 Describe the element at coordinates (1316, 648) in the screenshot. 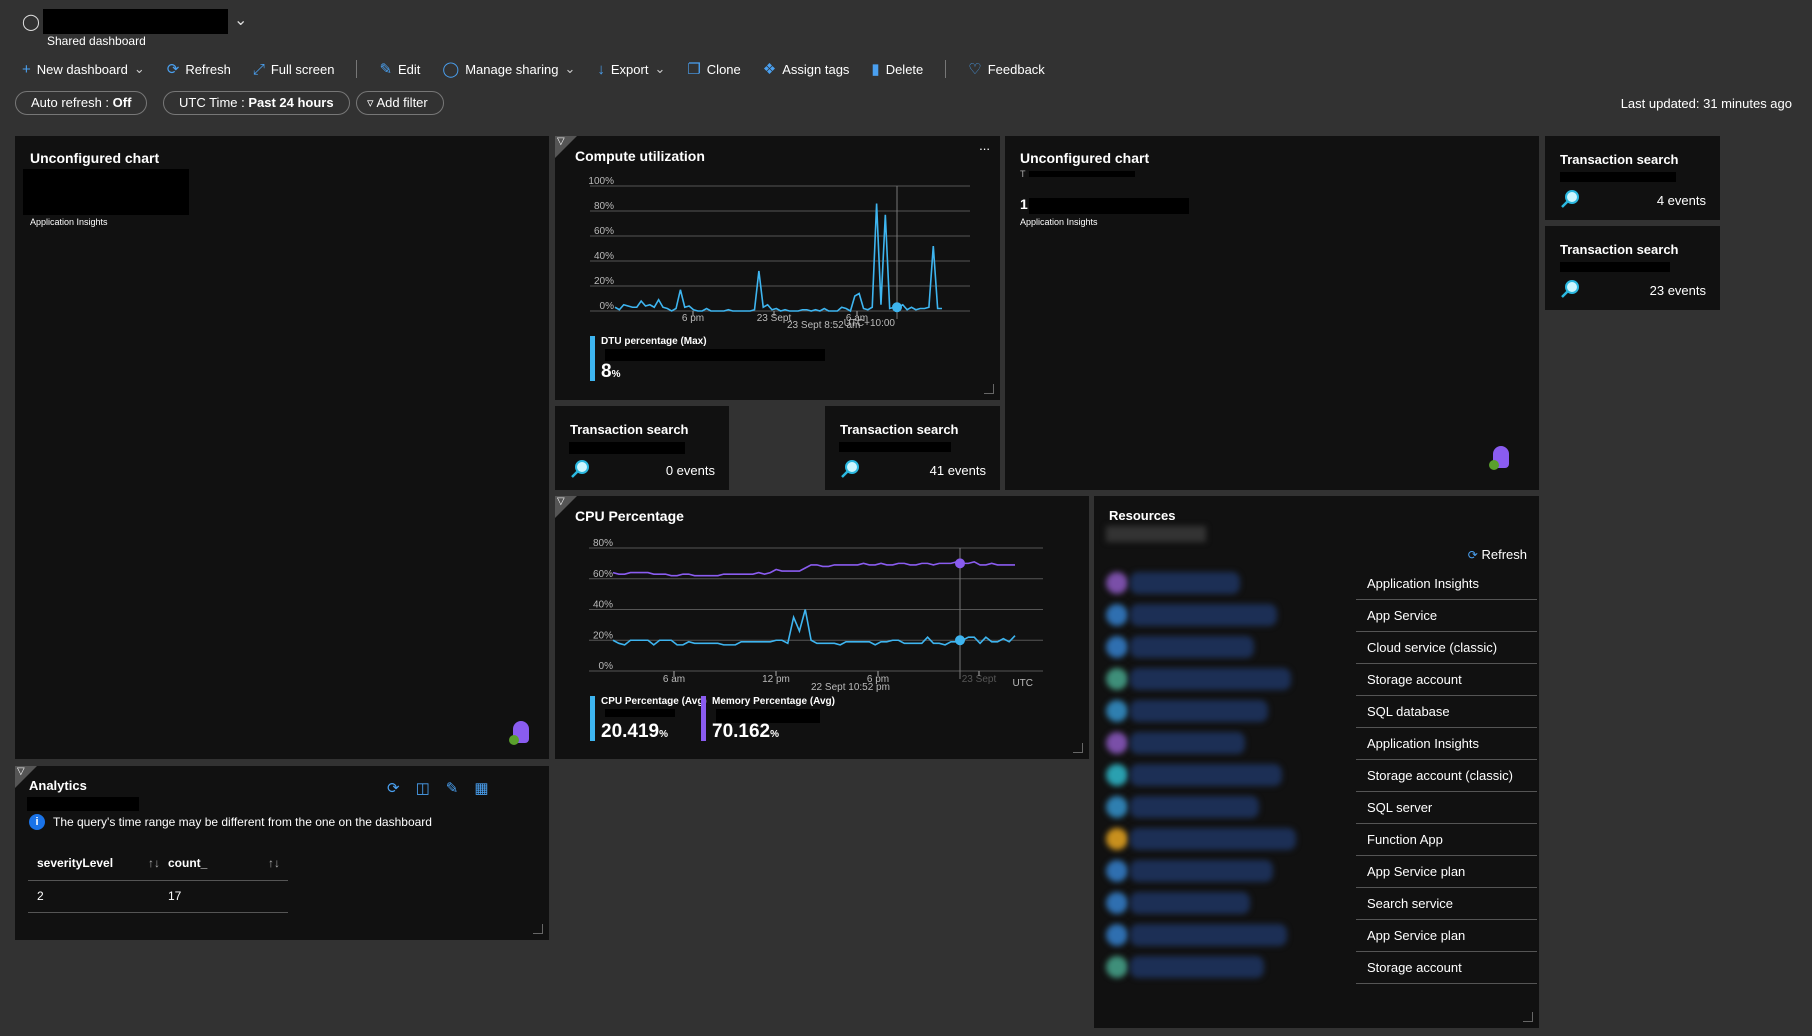

I see `resource-row: Cloud service (classic)` at that location.